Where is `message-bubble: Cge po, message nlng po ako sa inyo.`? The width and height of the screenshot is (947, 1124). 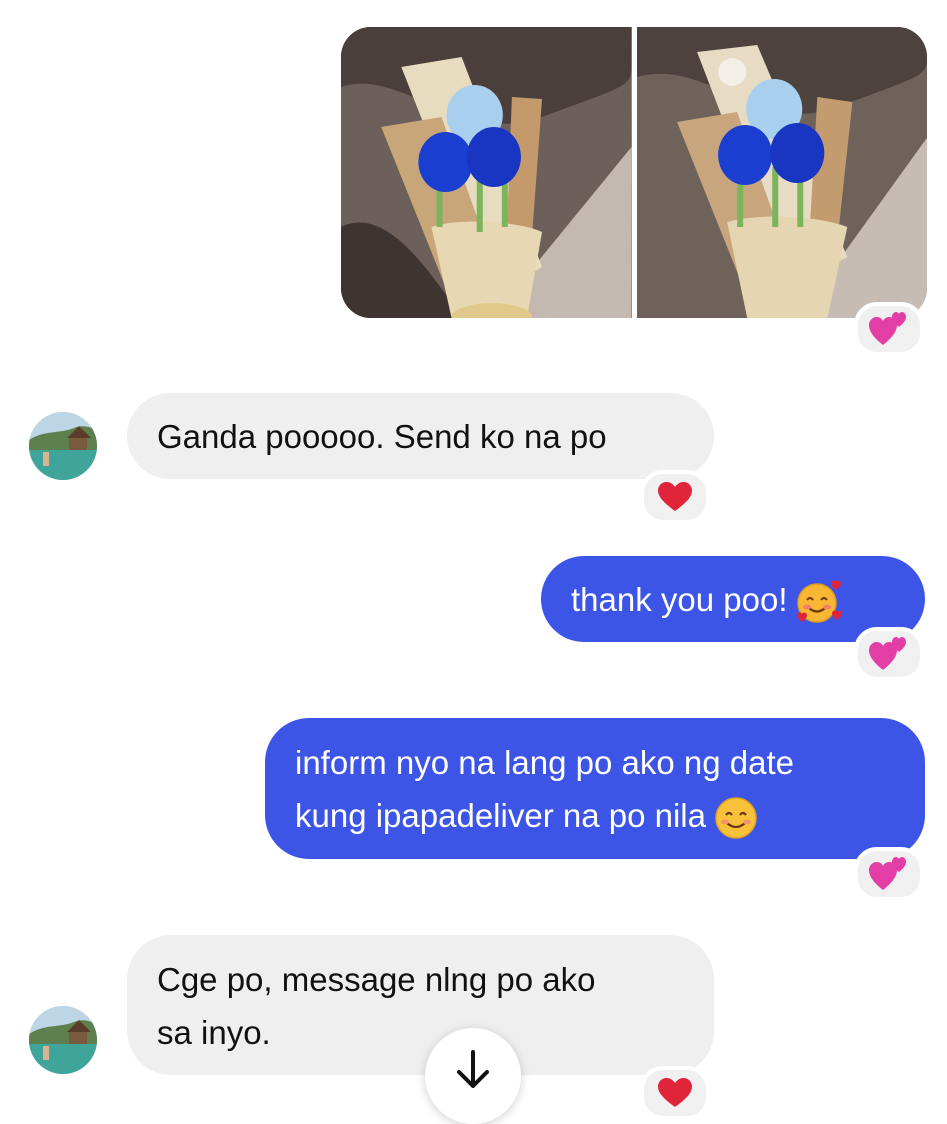 message-bubble: Cge po, message nlng po ako sa inyo. is located at coordinates (420, 1005).